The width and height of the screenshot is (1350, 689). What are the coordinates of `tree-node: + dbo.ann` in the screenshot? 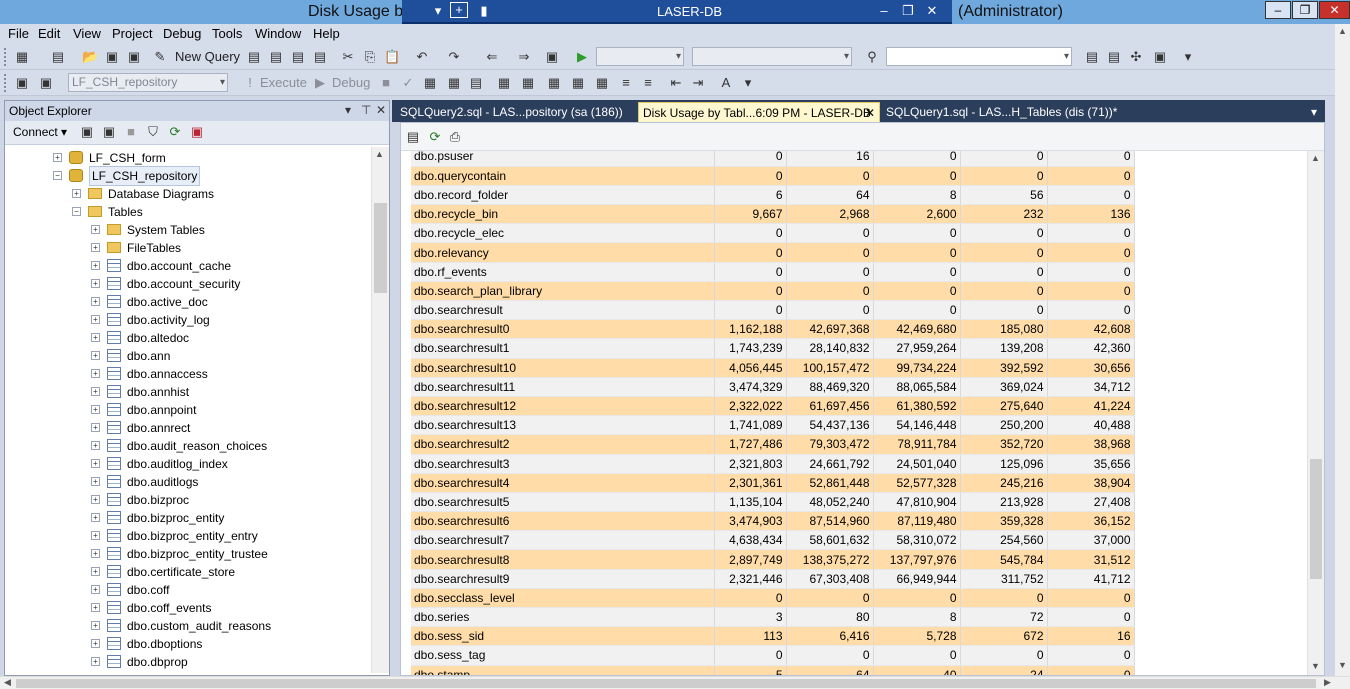 It's located at (188, 356).